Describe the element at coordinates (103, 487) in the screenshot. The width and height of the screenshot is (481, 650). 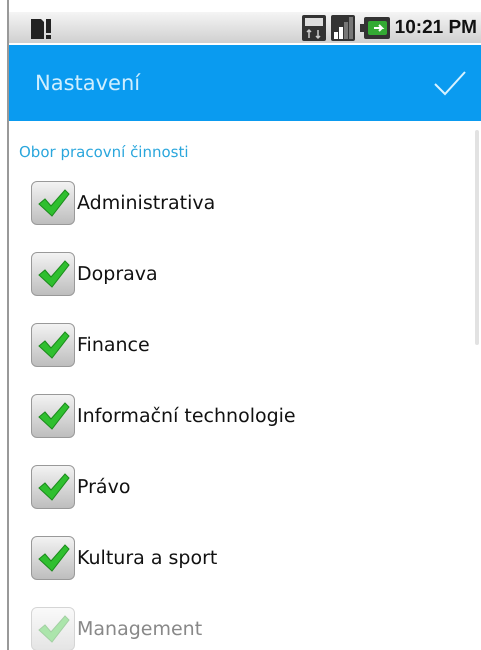
I see `option-label: Právo` at that location.